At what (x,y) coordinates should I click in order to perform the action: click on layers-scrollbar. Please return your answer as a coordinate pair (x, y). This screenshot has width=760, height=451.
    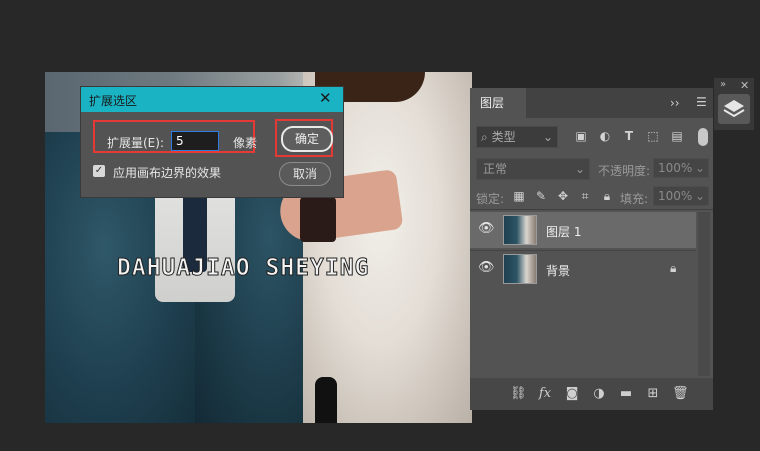
    Looking at the image, I should click on (704, 294).